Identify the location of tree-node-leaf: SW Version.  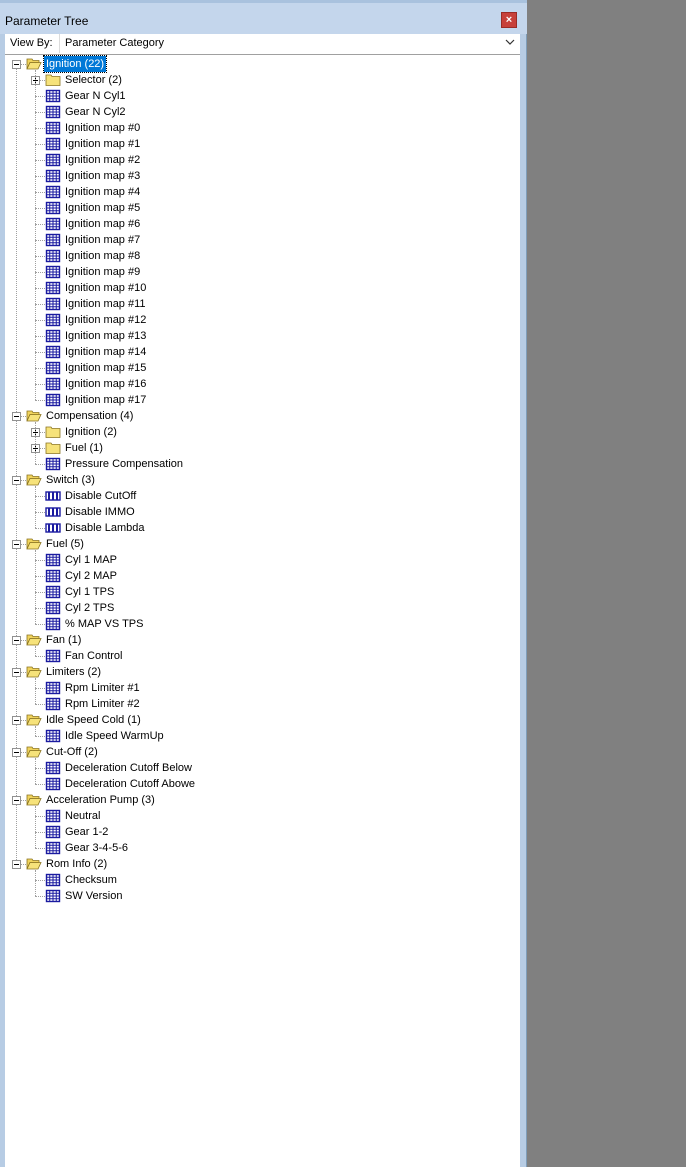
(262, 896).